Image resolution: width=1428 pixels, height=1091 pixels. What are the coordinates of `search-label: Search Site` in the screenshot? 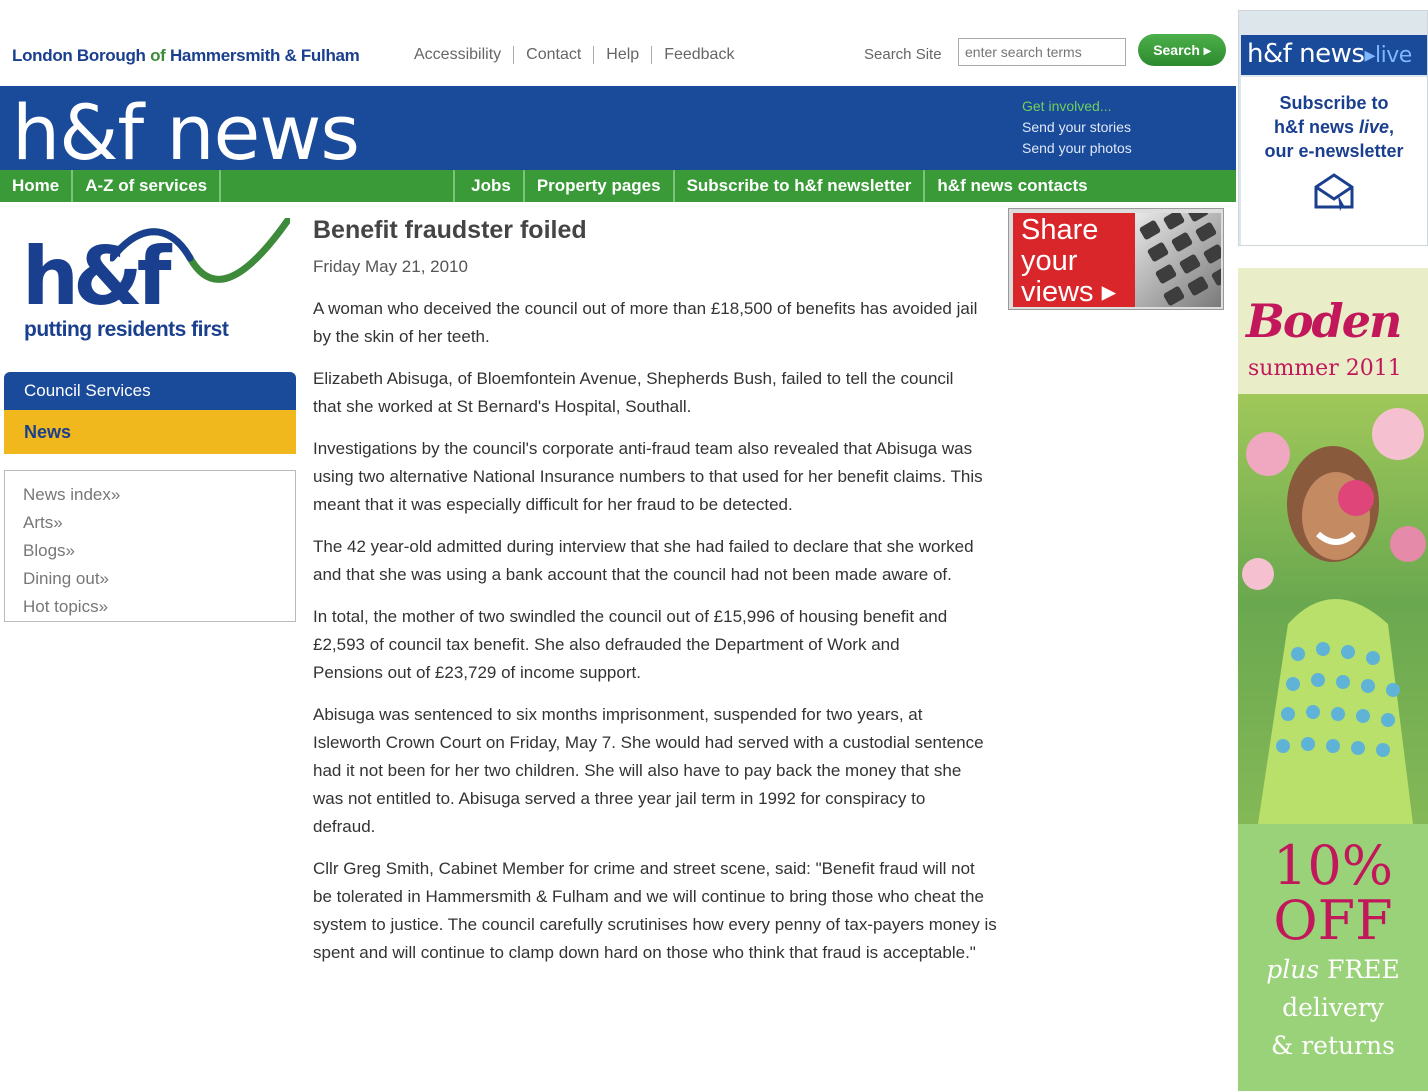 It's located at (903, 54).